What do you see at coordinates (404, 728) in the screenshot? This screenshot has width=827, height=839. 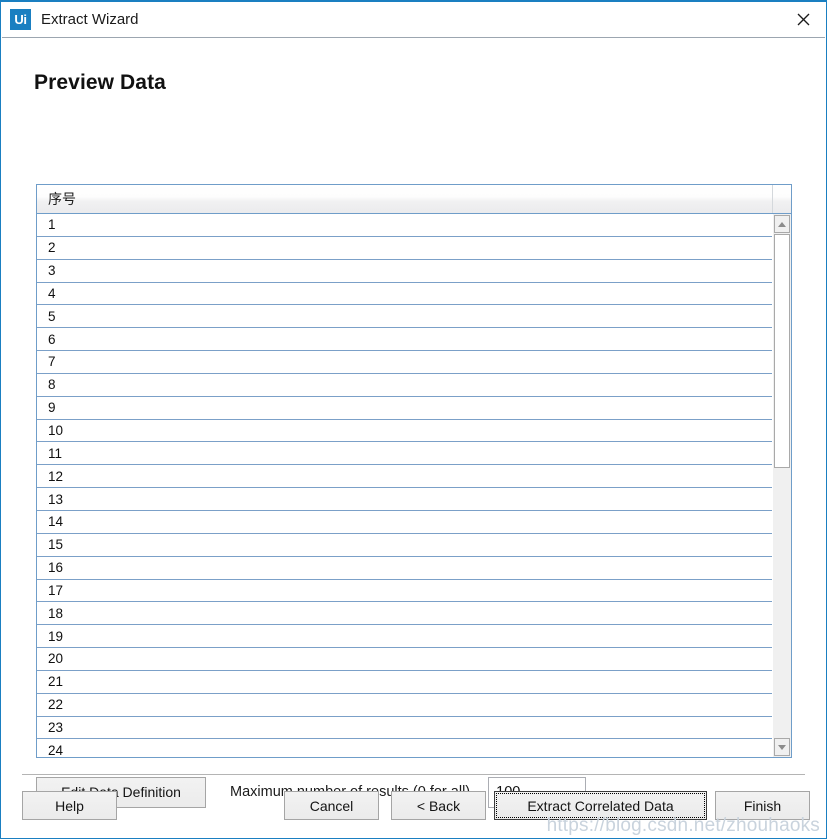 I see `table-row: 23` at bounding box center [404, 728].